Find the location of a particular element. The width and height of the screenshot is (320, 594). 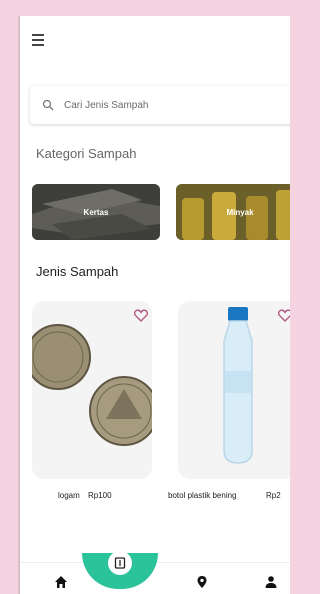

category-card-minyak: Minyak is located at coordinates (233, 212).